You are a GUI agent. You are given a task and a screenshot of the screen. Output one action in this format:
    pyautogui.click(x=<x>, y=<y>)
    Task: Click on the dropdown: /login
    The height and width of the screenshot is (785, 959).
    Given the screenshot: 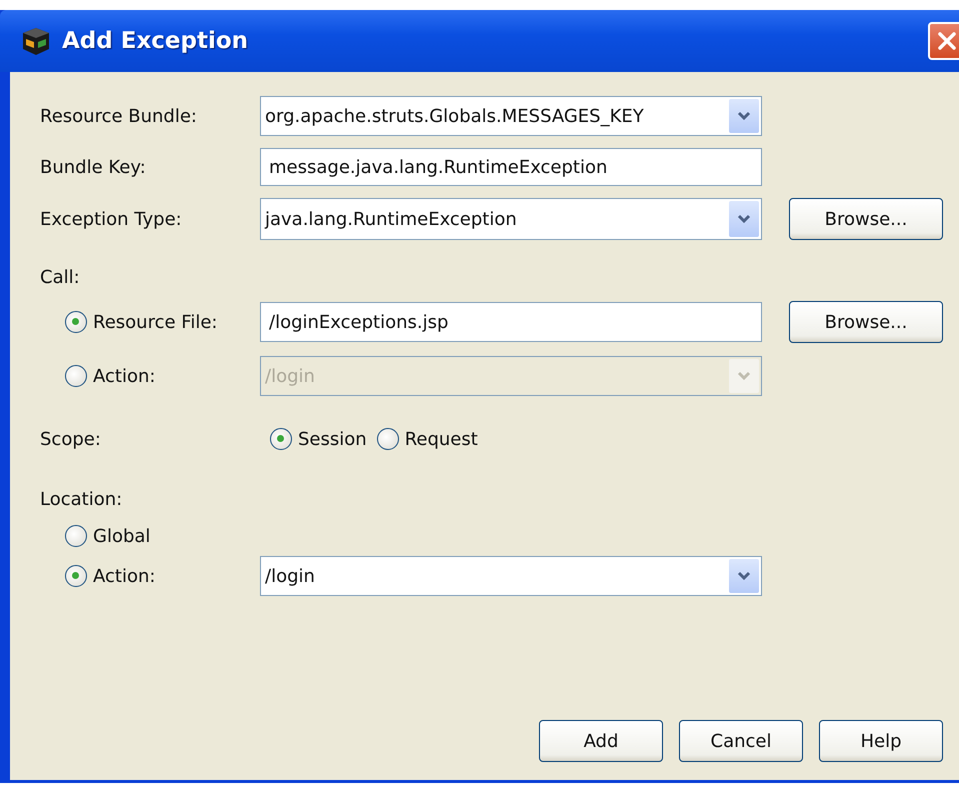 What is the action you would take?
    pyautogui.click(x=511, y=576)
    